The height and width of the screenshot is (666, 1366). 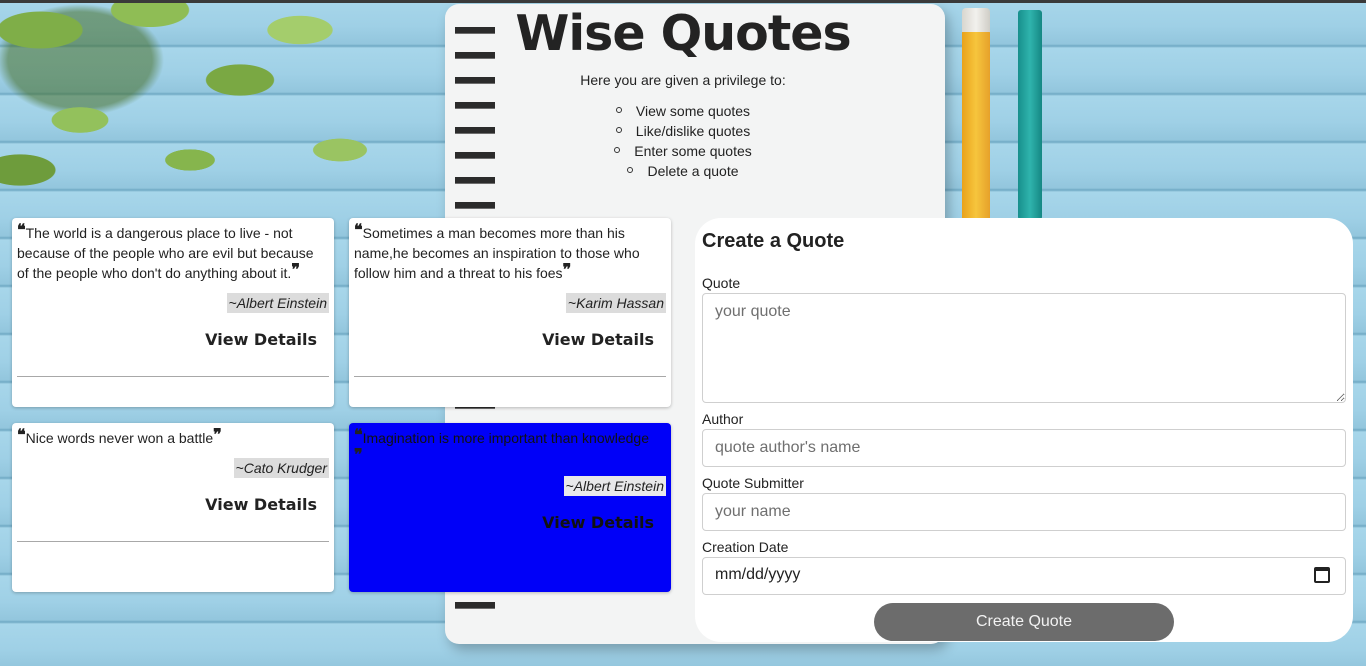 What do you see at coordinates (683, 131) in the screenshot?
I see `privilege-item: Like/dislike quotes` at bounding box center [683, 131].